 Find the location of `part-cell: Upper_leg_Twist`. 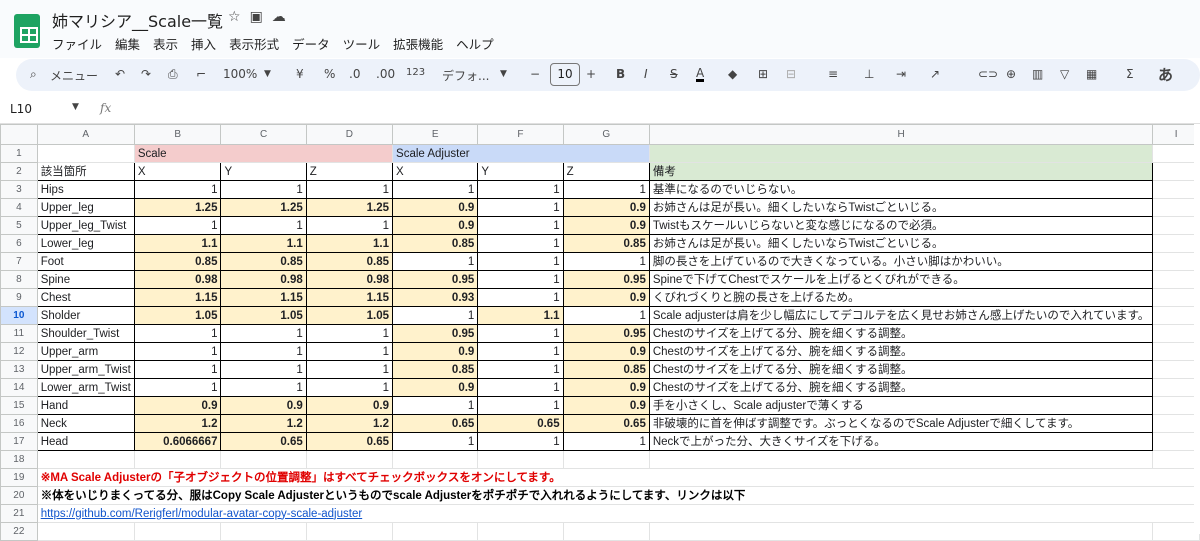

part-cell: Upper_leg_Twist is located at coordinates (85, 225).